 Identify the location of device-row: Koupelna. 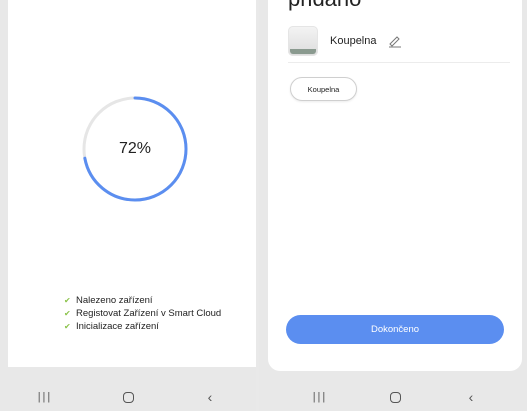
(345, 41).